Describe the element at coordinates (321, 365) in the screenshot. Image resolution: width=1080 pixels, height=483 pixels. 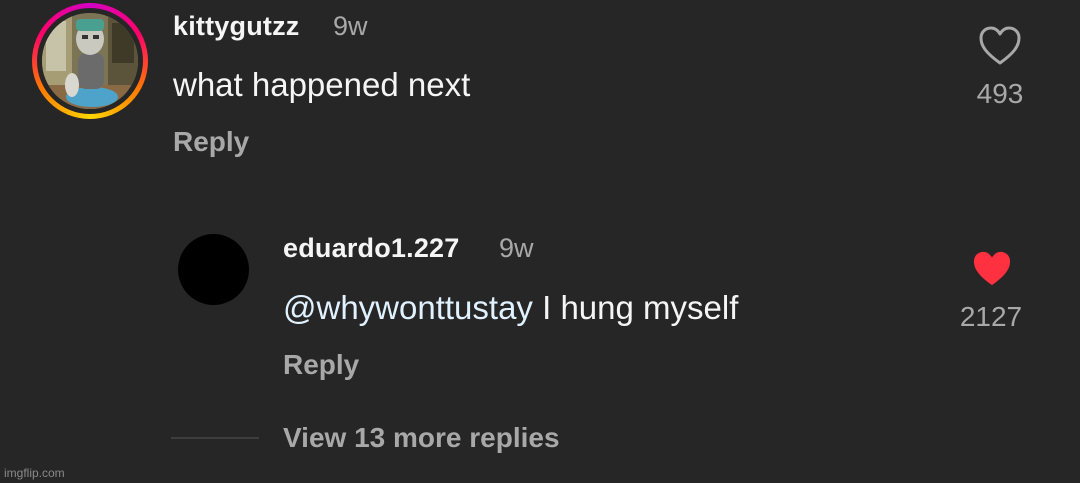
I see `reply-reply-button: Reply` at that location.